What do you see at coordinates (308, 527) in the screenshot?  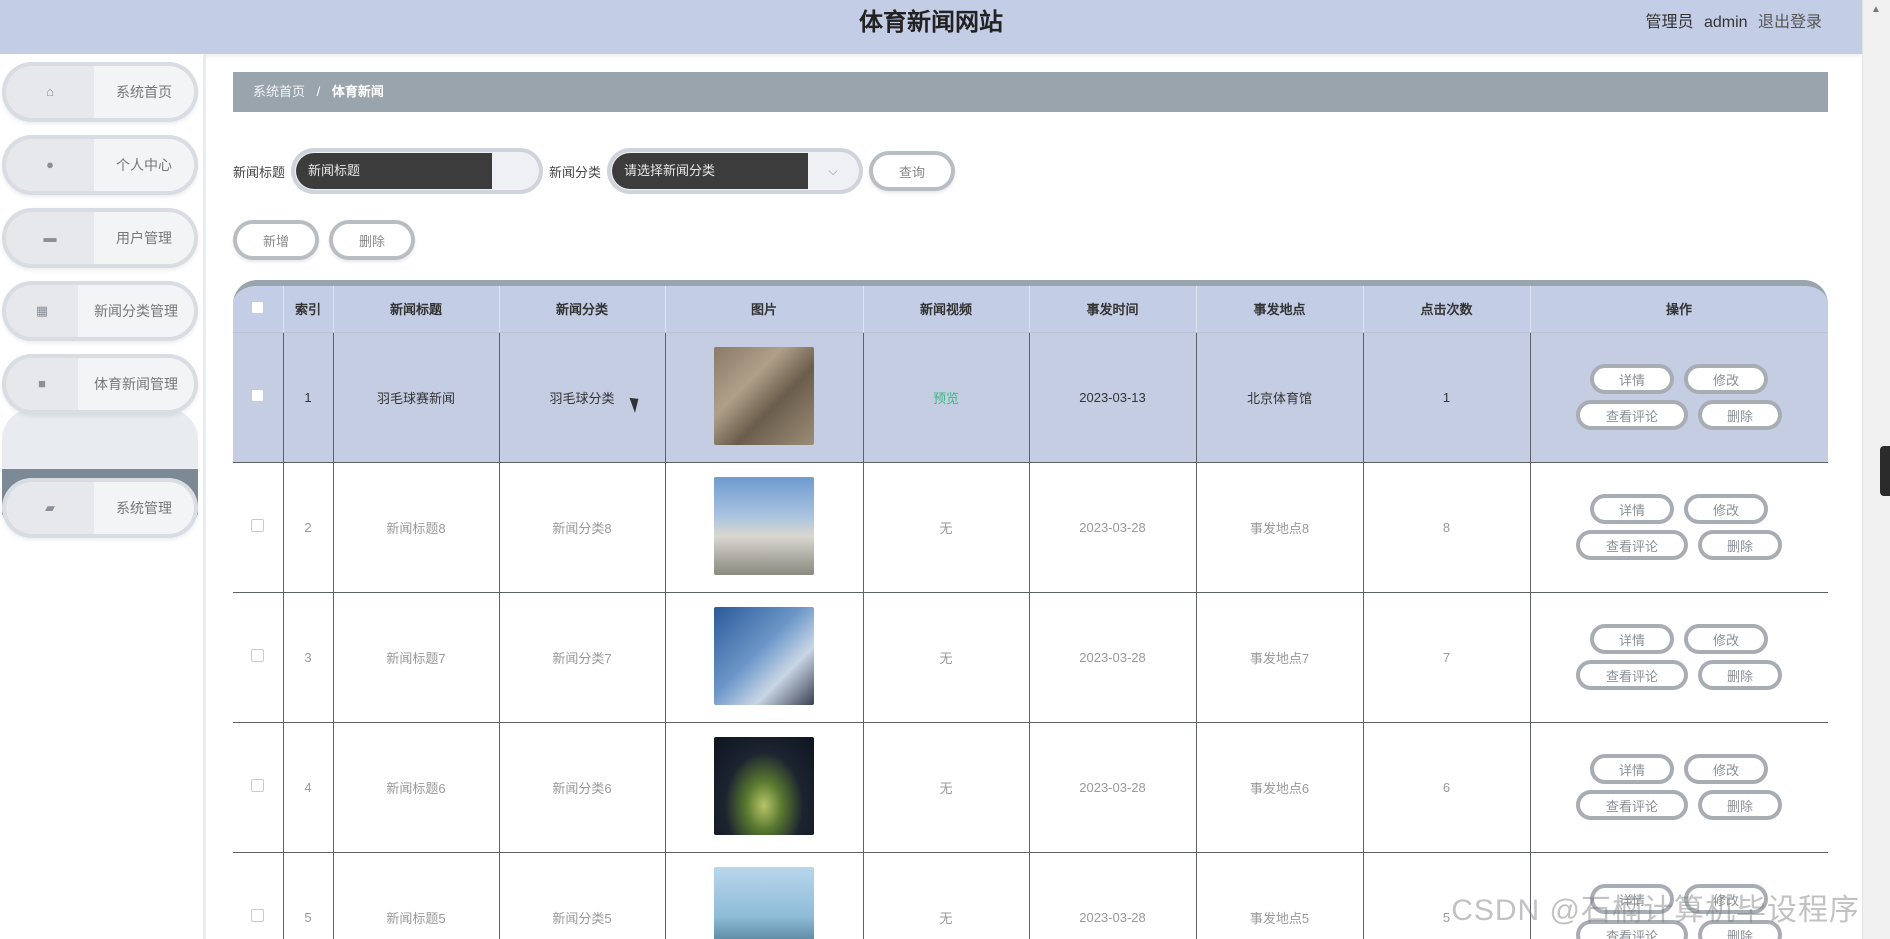 I see `cell-index: 2` at bounding box center [308, 527].